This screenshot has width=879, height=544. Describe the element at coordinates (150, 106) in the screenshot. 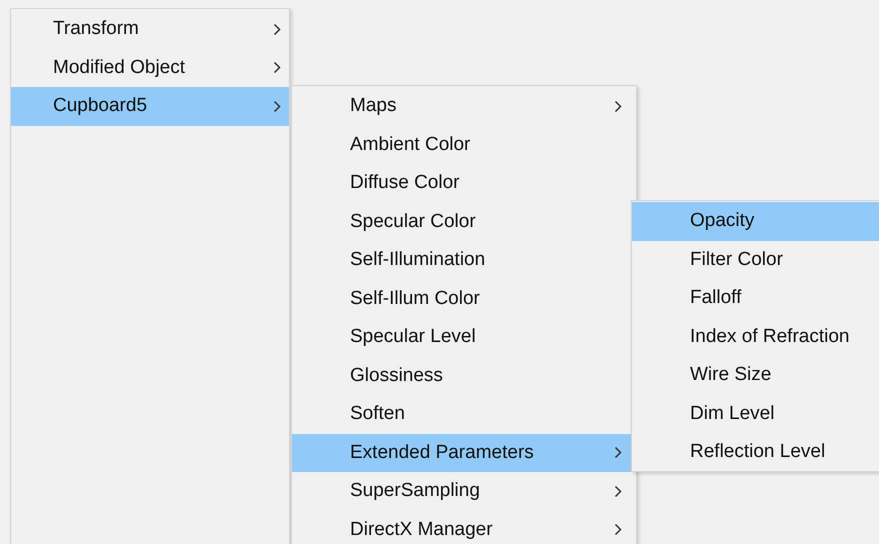

I see `menu-item: Cupboard5` at that location.